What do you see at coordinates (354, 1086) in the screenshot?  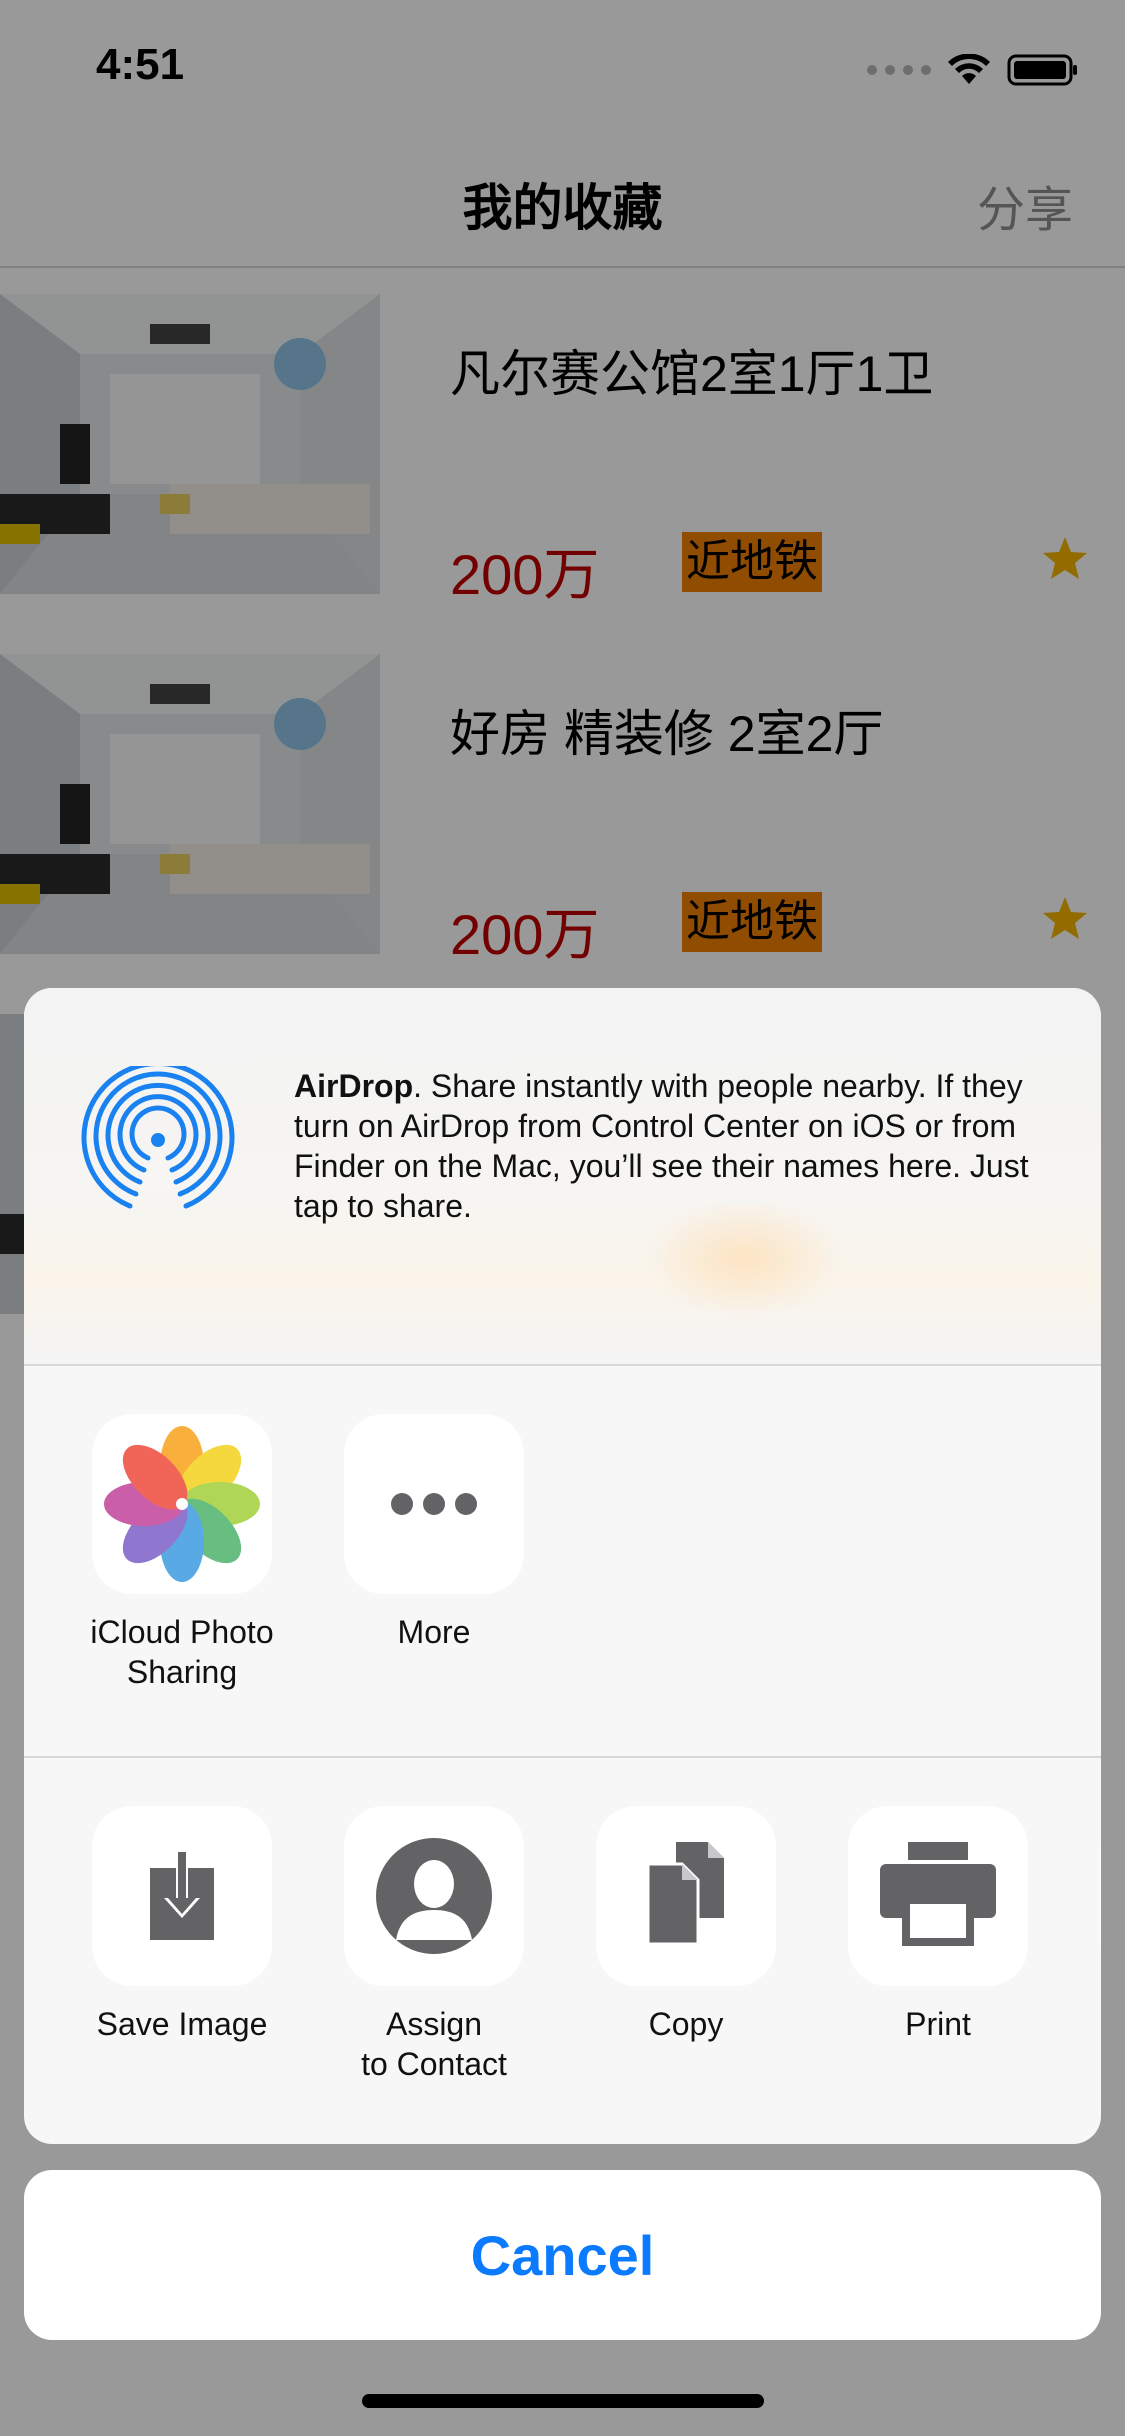 I see `airdrop-title: AirDrop` at bounding box center [354, 1086].